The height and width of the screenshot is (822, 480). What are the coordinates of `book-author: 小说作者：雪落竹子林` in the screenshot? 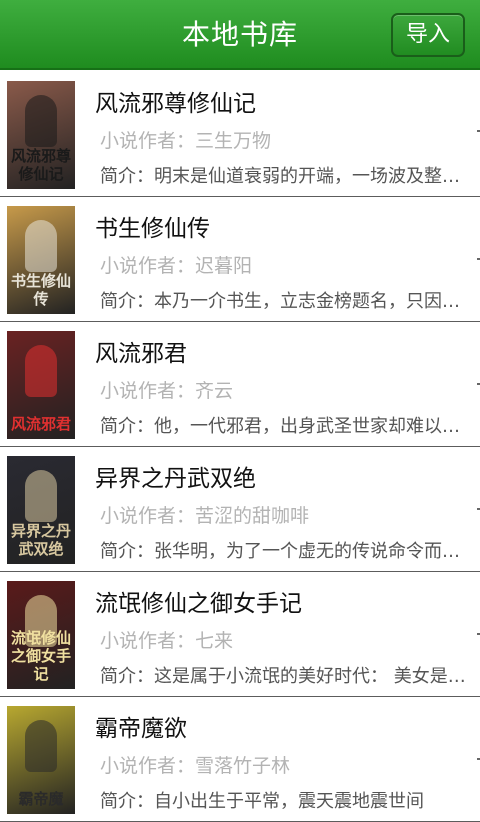 It's located at (195, 766).